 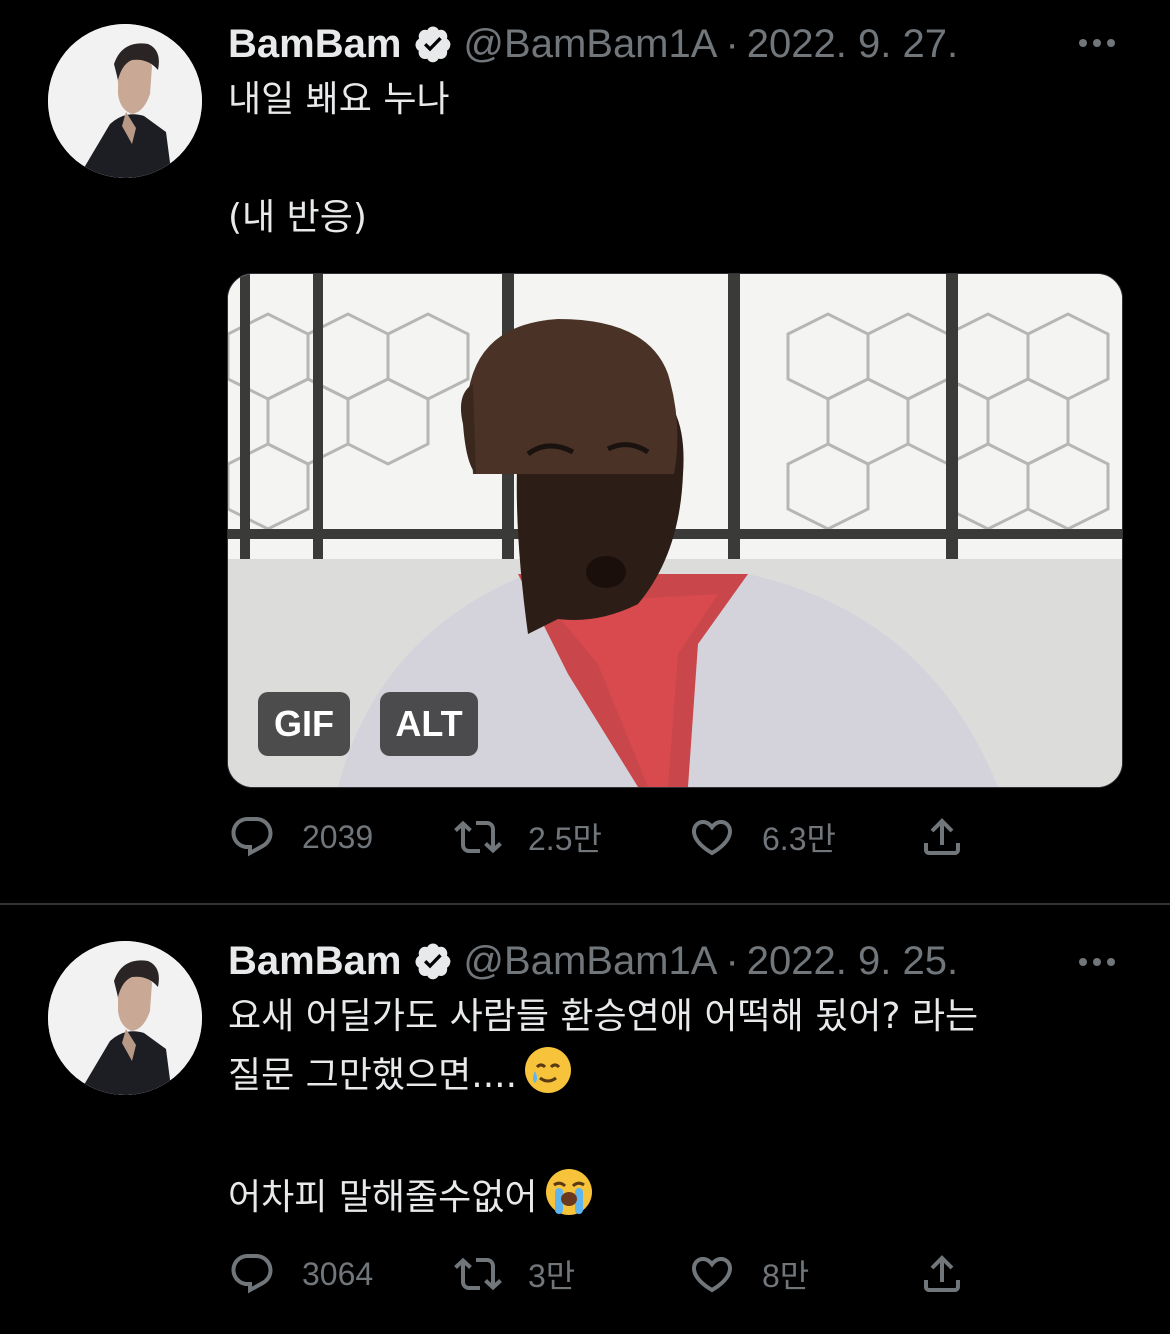 What do you see at coordinates (548, 1070) in the screenshot?
I see `smiling-face-with-tear-icon` at bounding box center [548, 1070].